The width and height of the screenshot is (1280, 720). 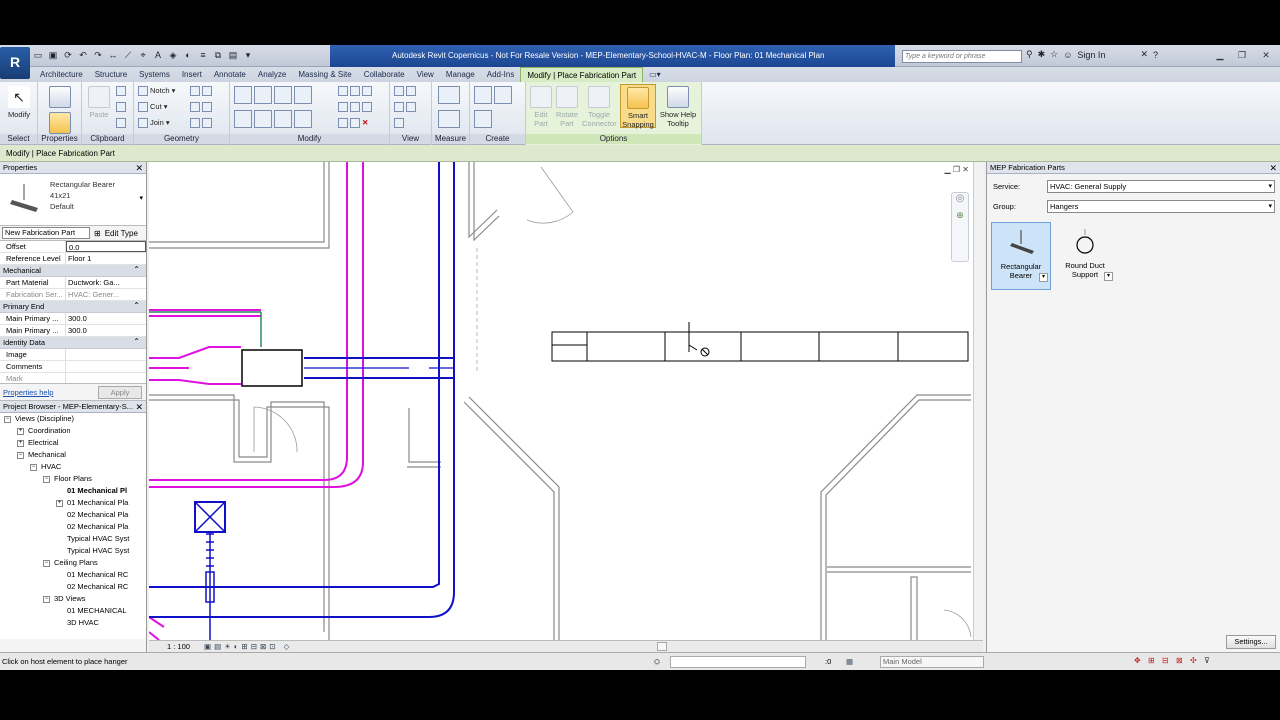 What do you see at coordinates (60, 98) in the screenshot?
I see `properties-button` at bounding box center [60, 98].